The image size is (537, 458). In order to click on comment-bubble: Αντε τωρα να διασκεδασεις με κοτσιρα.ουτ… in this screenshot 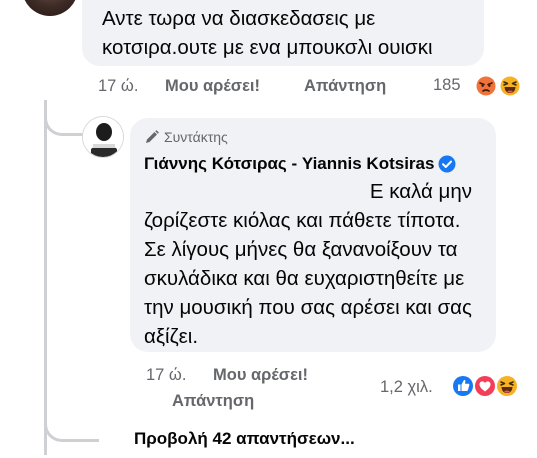, I will do `click(283, 33)`.